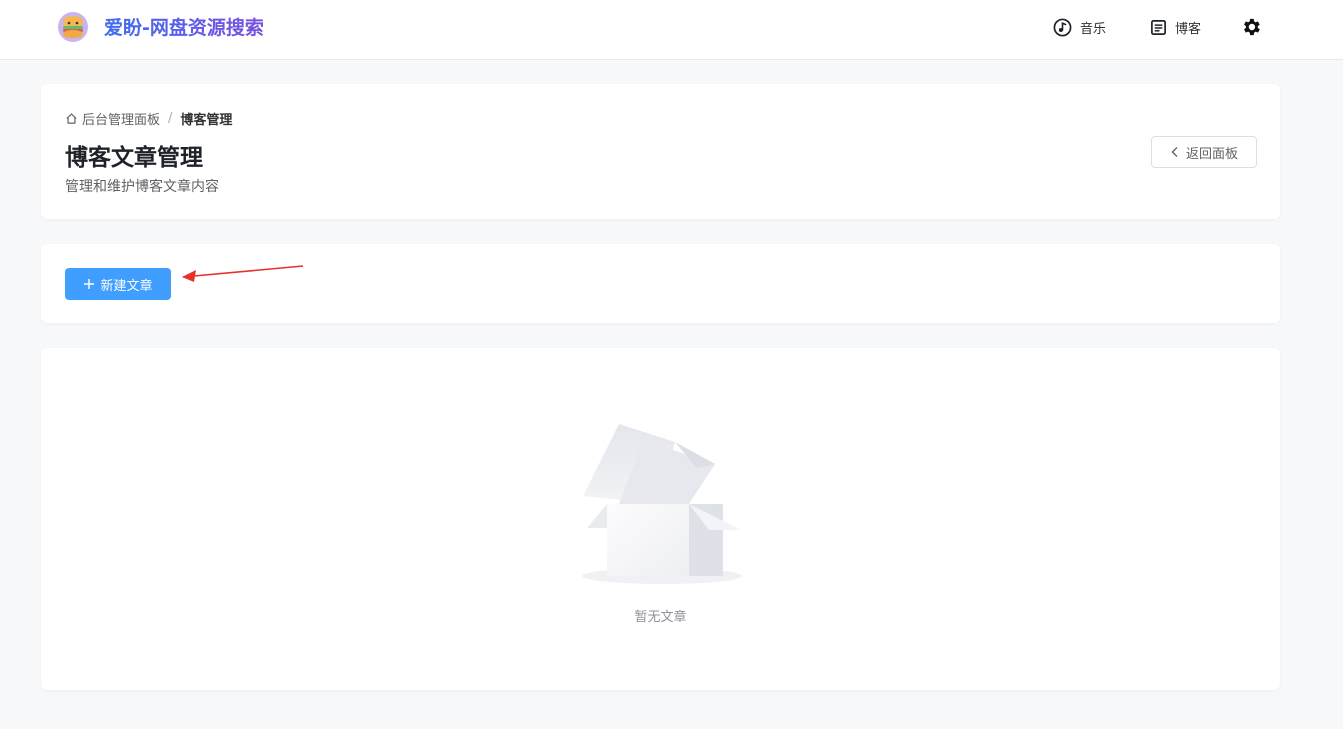  What do you see at coordinates (134, 158) in the screenshot?
I see `page-title: 博客文章管理` at bounding box center [134, 158].